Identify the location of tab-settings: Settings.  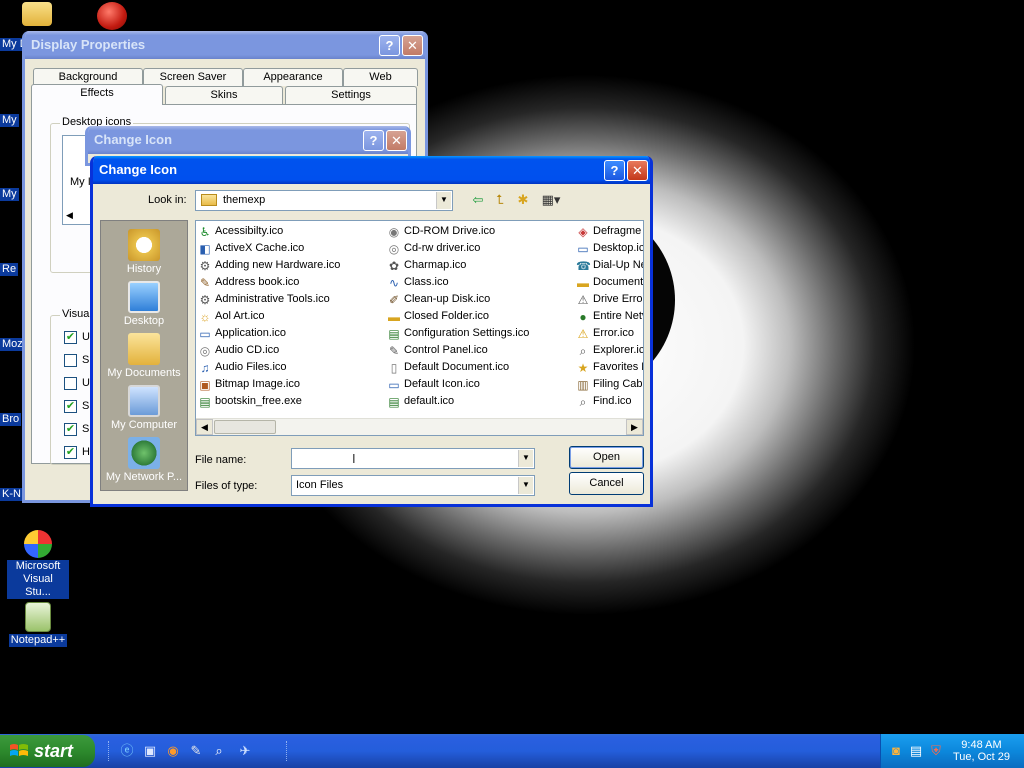
(351, 95).